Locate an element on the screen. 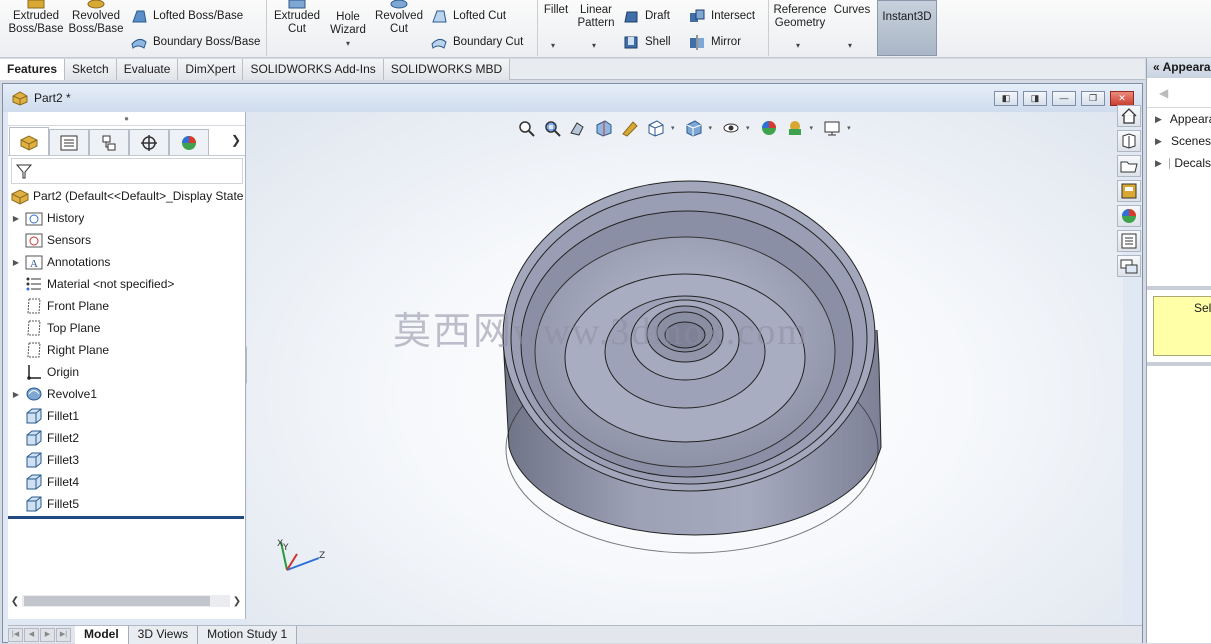 This screenshot has width=1211, height=644. extruded-boss-button: Extruded Boss/Base is located at coordinates (36, 29).